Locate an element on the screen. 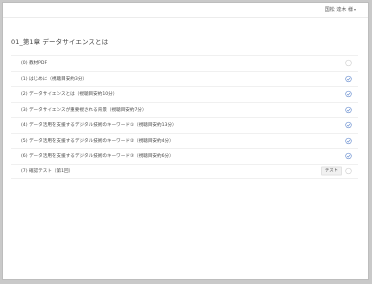  user-name: 国松 達木 様 is located at coordinates (338, 10).